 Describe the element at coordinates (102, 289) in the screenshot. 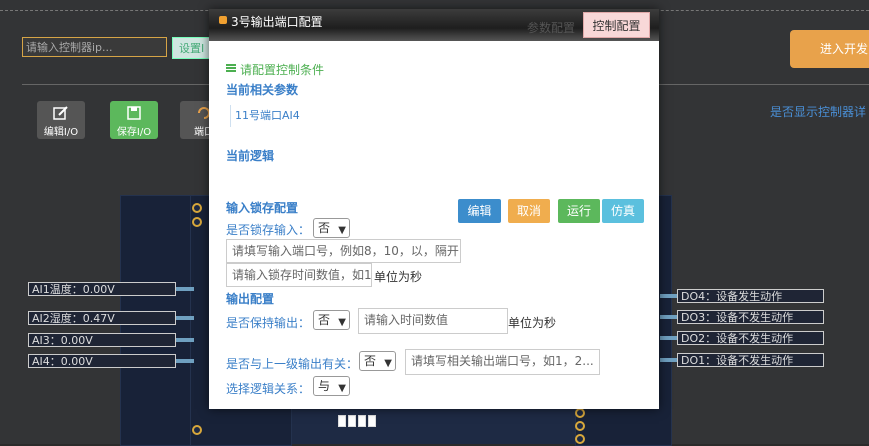

I see `ai1-port: AI1温度：0.00V` at that location.